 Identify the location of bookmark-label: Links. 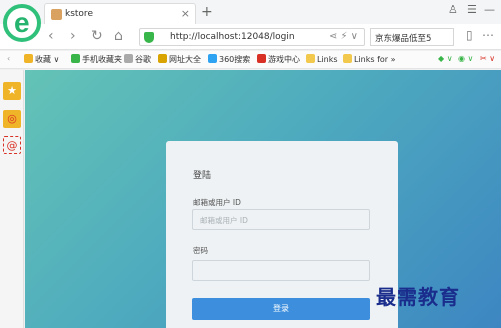
(327, 59).